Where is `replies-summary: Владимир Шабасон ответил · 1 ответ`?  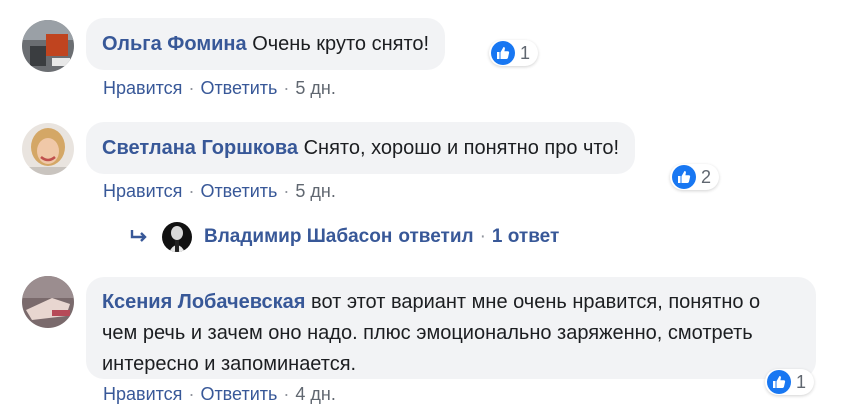
replies-summary: Владимир Шабасон ответил · 1 ответ is located at coordinates (344, 237).